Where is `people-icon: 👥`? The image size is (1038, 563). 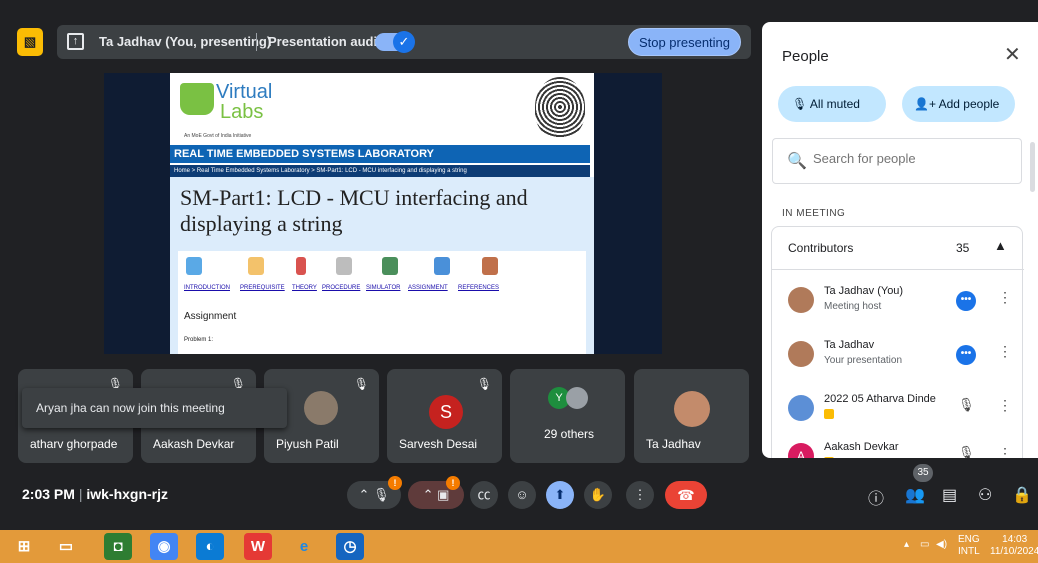
people-icon: 👥 is located at coordinates (915, 495).